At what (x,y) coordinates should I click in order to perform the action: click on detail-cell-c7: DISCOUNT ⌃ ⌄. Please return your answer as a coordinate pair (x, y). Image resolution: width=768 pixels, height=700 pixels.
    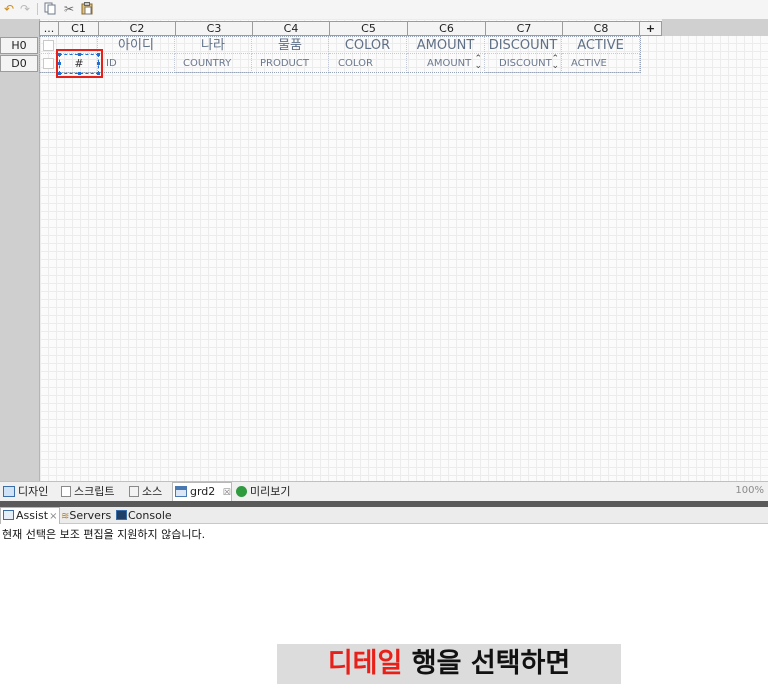
    Looking at the image, I should click on (523, 63).